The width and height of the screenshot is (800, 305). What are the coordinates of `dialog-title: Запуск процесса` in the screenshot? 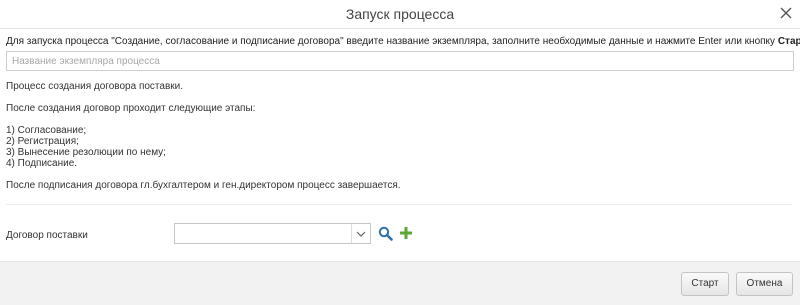 It's located at (400, 14).